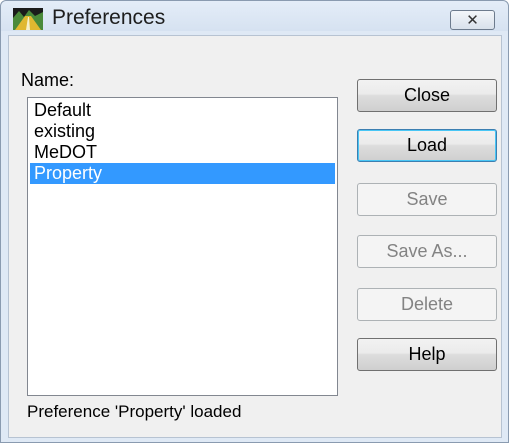  I want to click on name-label: Name:, so click(48, 80).